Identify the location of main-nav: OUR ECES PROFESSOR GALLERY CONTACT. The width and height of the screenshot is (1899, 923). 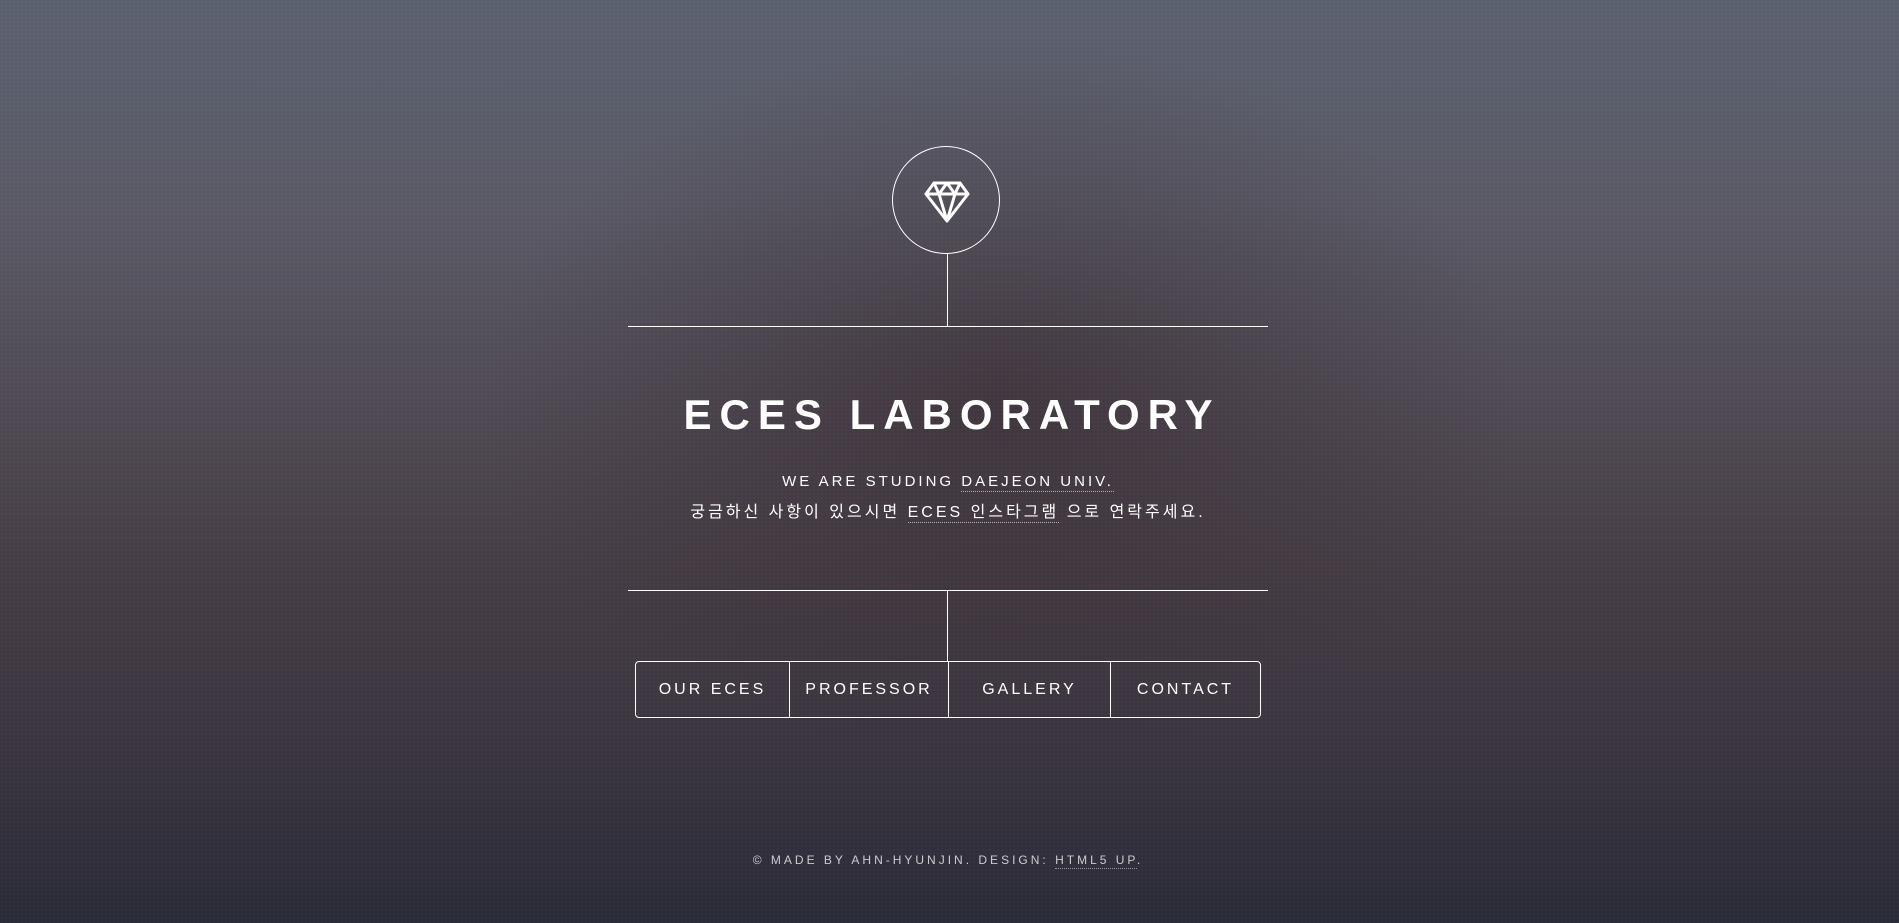
(948, 689).